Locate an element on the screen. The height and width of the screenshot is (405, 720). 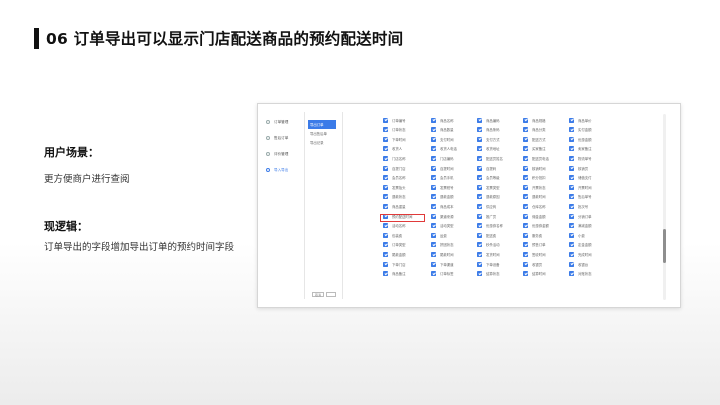
field-checkbox-item: 开票时间 is located at coordinates (580, 187).